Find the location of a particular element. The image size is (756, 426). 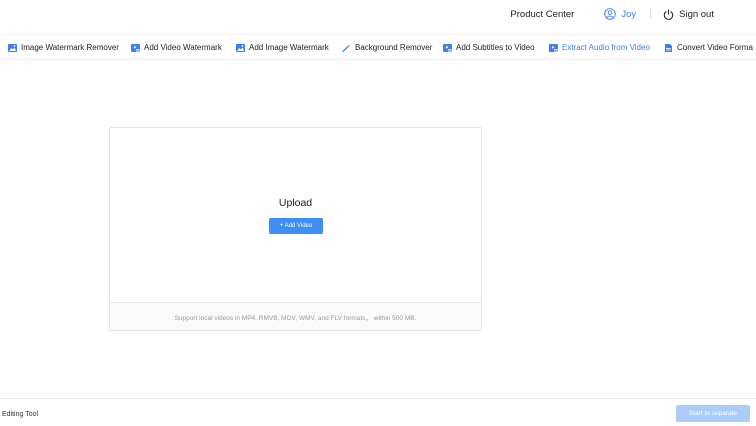

tab-image-watermark-remover: Image Watermark Remover is located at coordinates (63, 47).